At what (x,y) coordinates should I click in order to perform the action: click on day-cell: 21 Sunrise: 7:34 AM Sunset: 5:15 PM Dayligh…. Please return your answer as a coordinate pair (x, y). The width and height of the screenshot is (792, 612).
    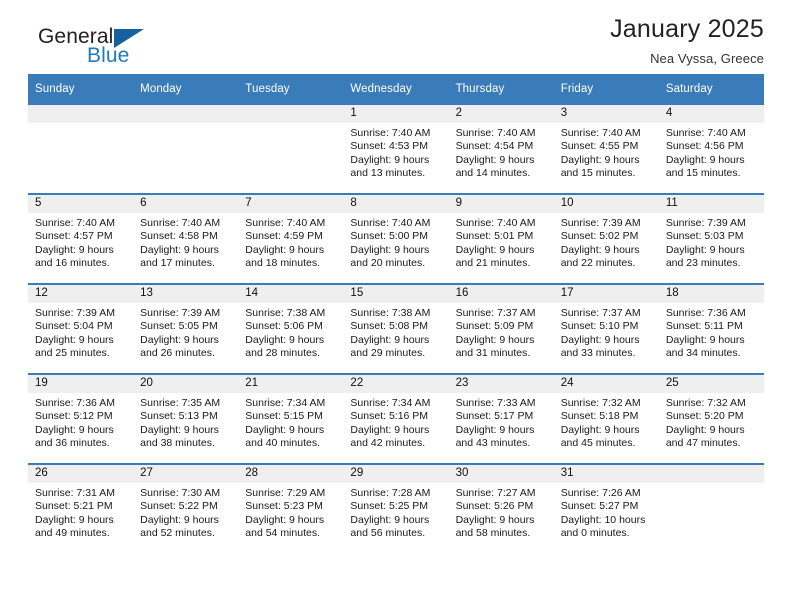
    Looking at the image, I should click on (291, 418).